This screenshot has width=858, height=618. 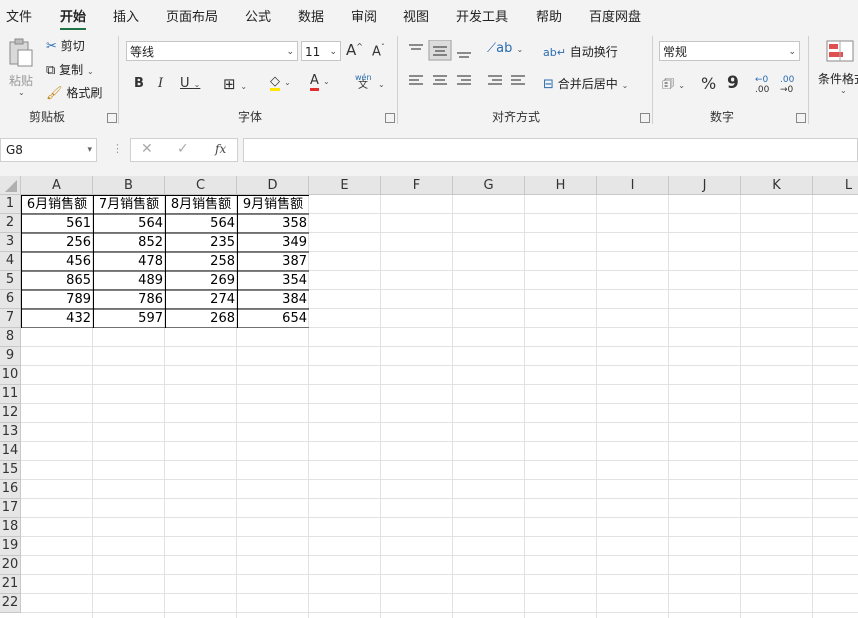 I want to click on cut-button: ✂ 剪切, so click(x=65, y=45).